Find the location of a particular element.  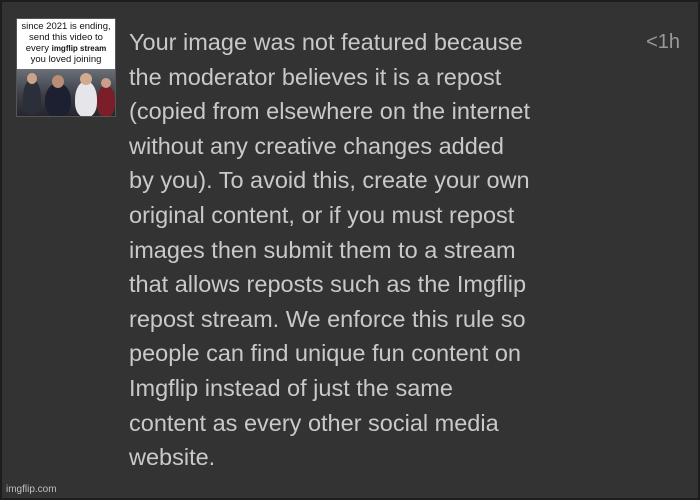

thumbnail-caption-stream: imgflip stream is located at coordinates (79, 48).